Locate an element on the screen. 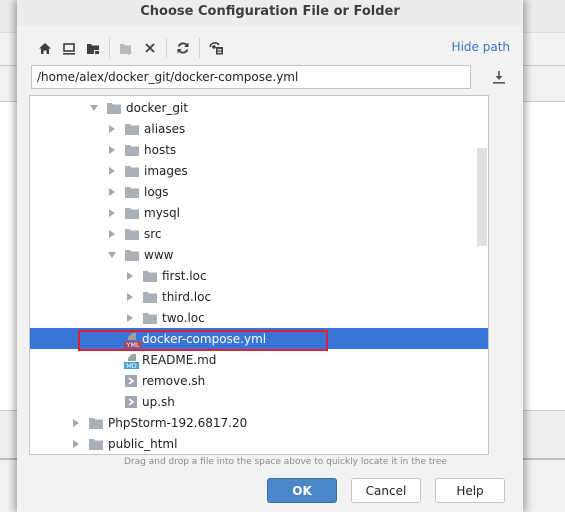 Image resolution: width=565 pixels, height=512 pixels. tree-row: remove.sh is located at coordinates (259, 380).